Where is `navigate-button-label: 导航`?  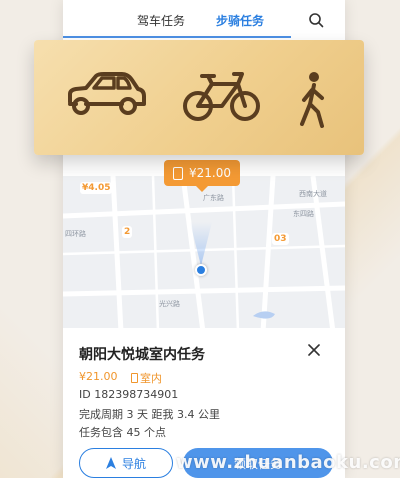 navigate-button-label: 导航 is located at coordinates (133, 463).